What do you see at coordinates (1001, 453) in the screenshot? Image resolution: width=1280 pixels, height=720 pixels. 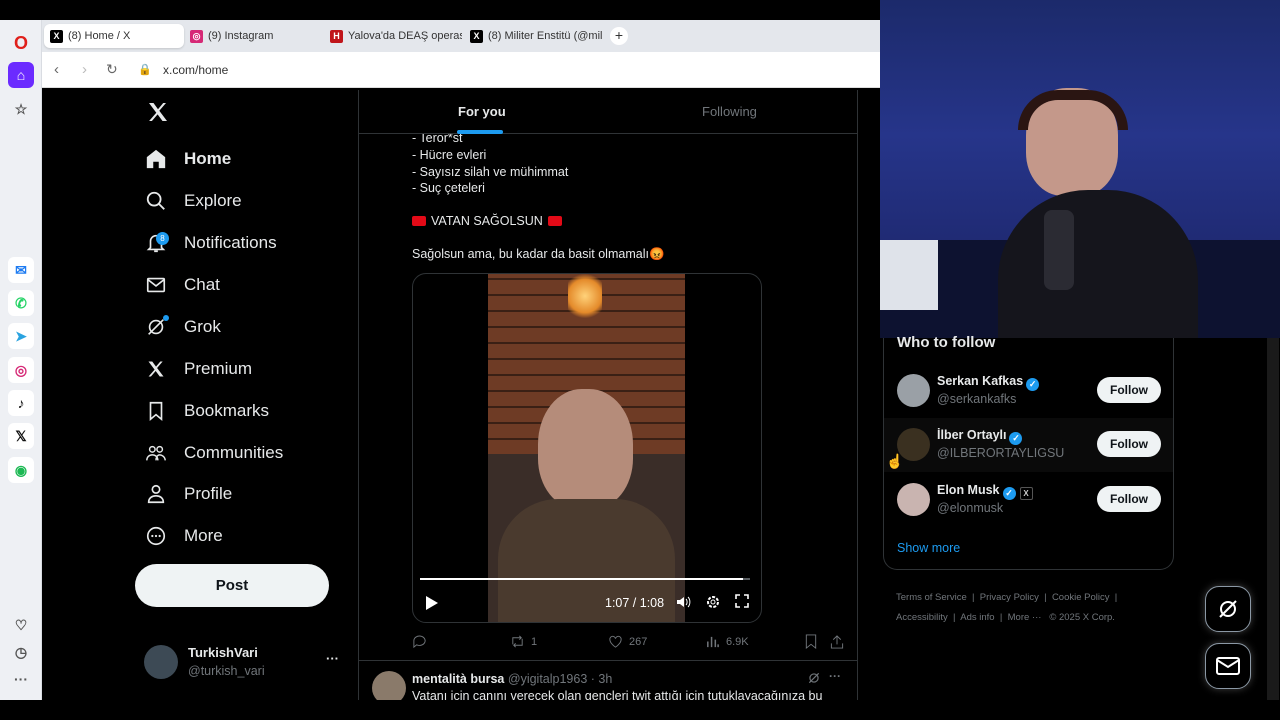 I see `user-handle: @ILBERORTAYLIGSU` at bounding box center [1001, 453].